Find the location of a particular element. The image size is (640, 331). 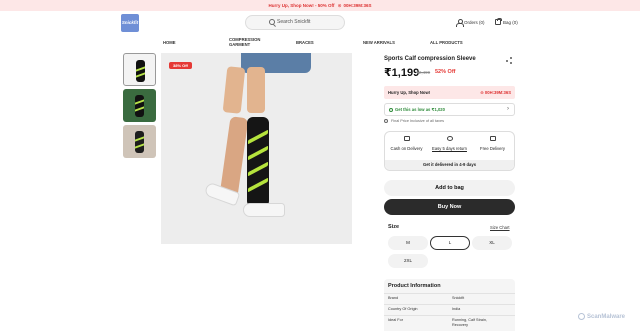

search-input: Search Snickfit is located at coordinates (295, 22).